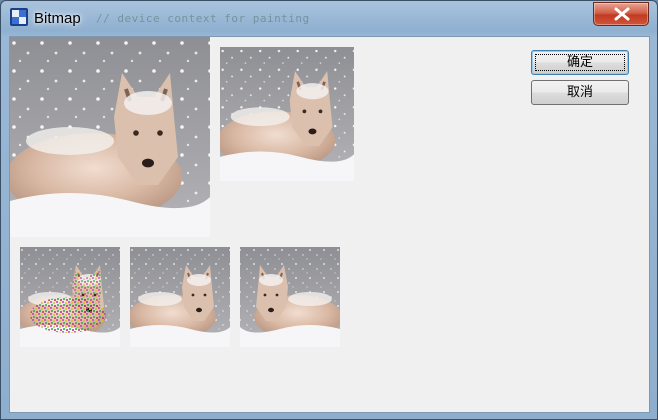 This screenshot has width=658, height=420. What do you see at coordinates (19, 17) in the screenshot?
I see `app-icon` at bounding box center [19, 17].